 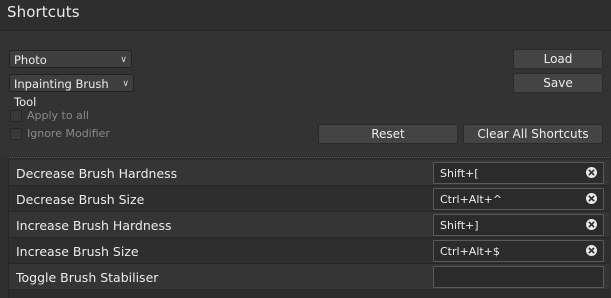 What do you see at coordinates (558, 59) in the screenshot?
I see `load-button: Load` at bounding box center [558, 59].